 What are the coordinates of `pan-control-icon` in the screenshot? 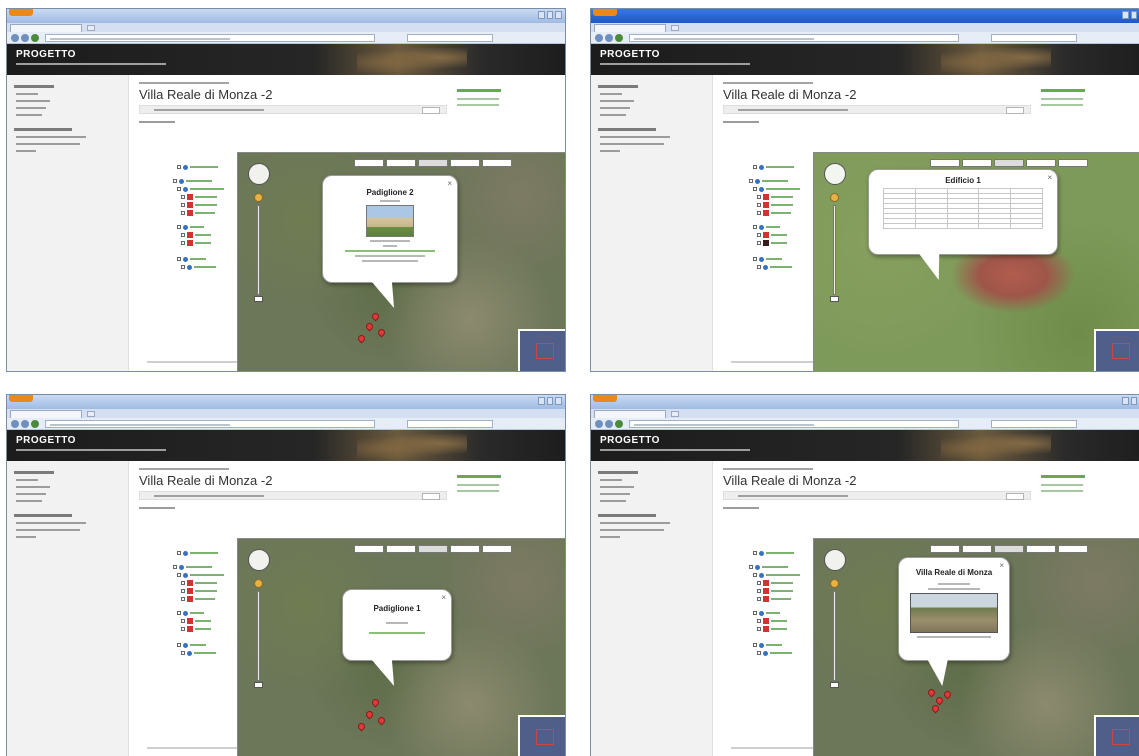 It's located at (259, 560).